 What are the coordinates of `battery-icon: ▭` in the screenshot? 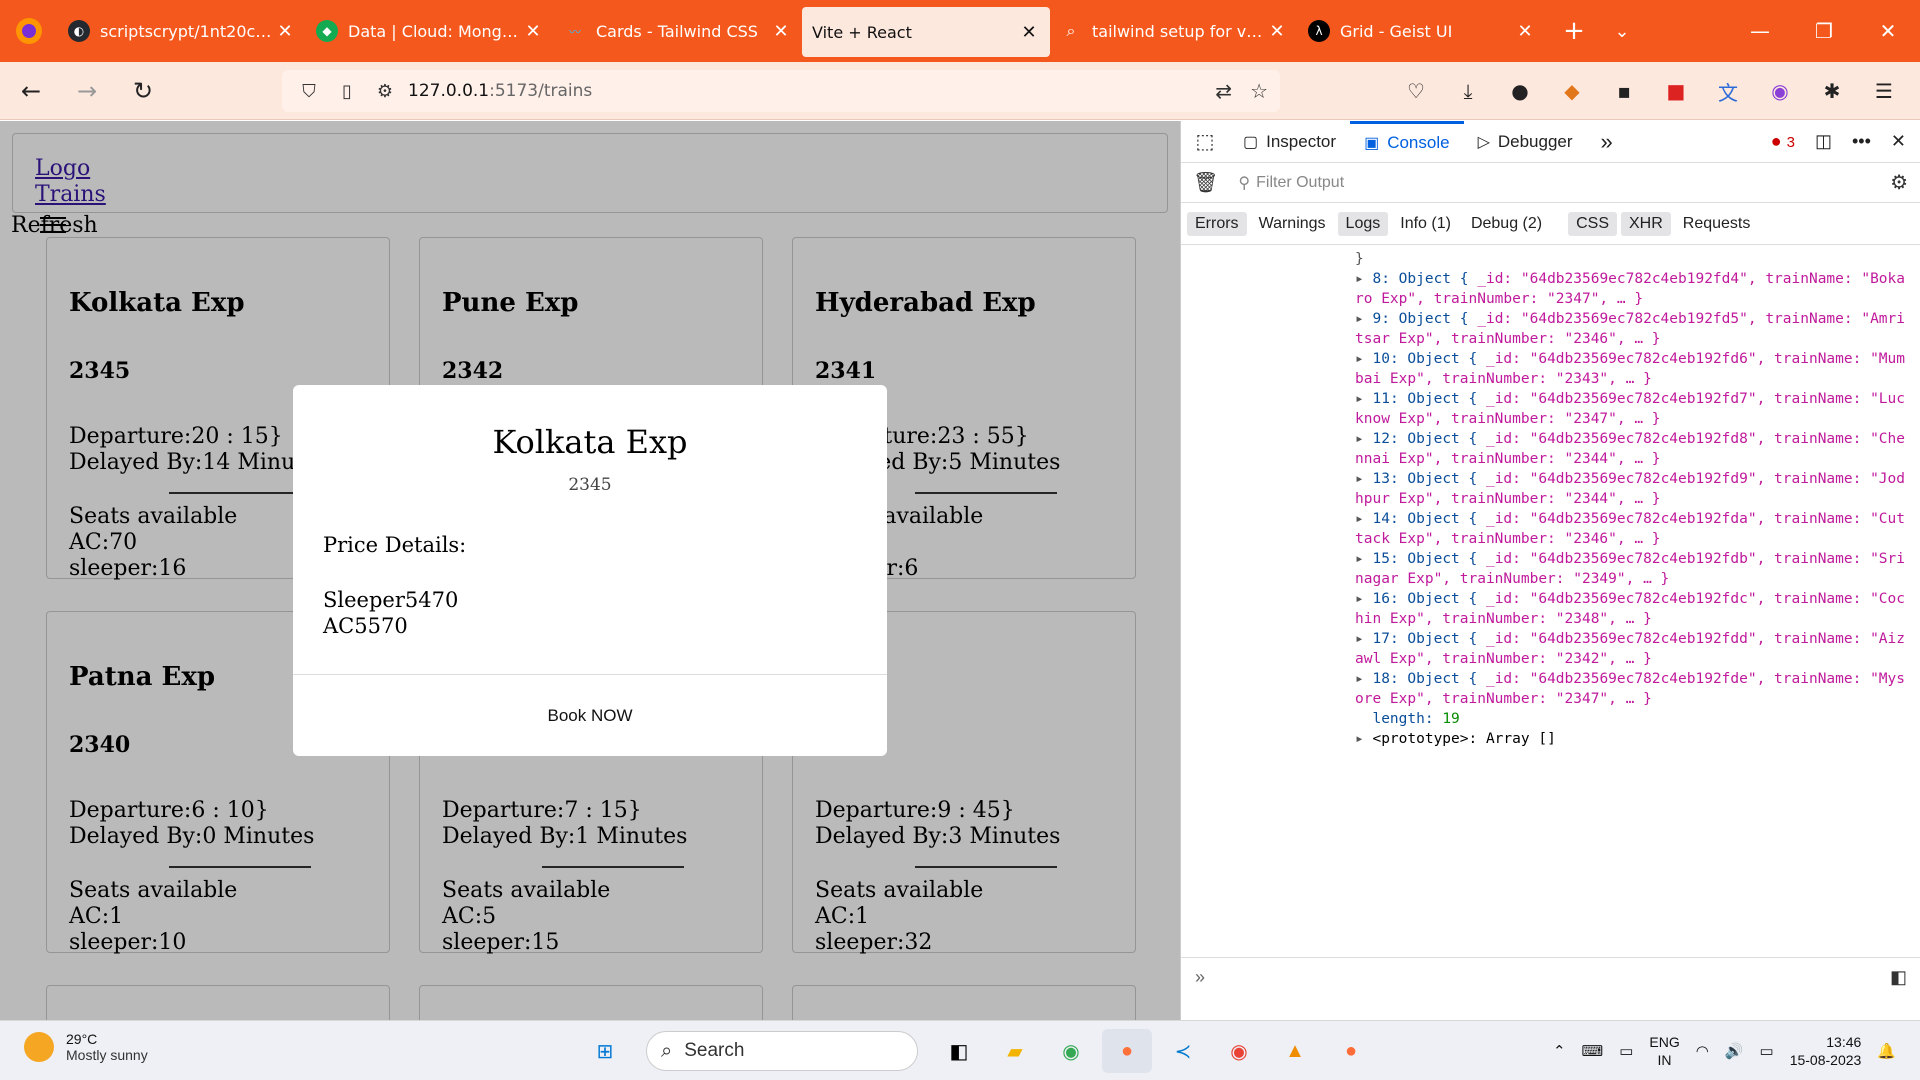 It's located at (1767, 1051).